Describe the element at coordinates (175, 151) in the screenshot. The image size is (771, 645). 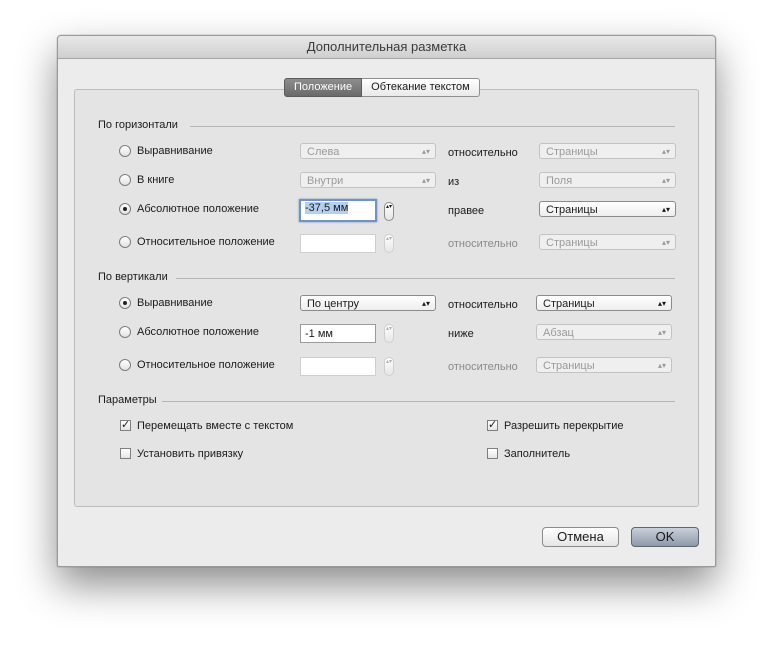
I see `h-align-label: Выравнивание` at that location.